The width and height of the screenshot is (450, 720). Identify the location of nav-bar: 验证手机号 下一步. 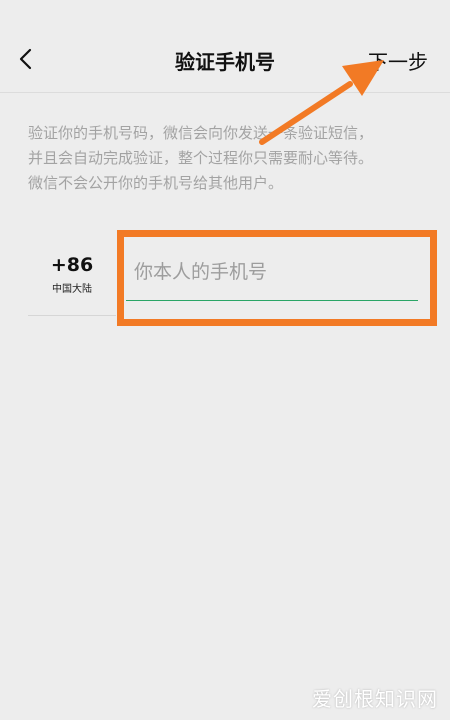
(225, 46).